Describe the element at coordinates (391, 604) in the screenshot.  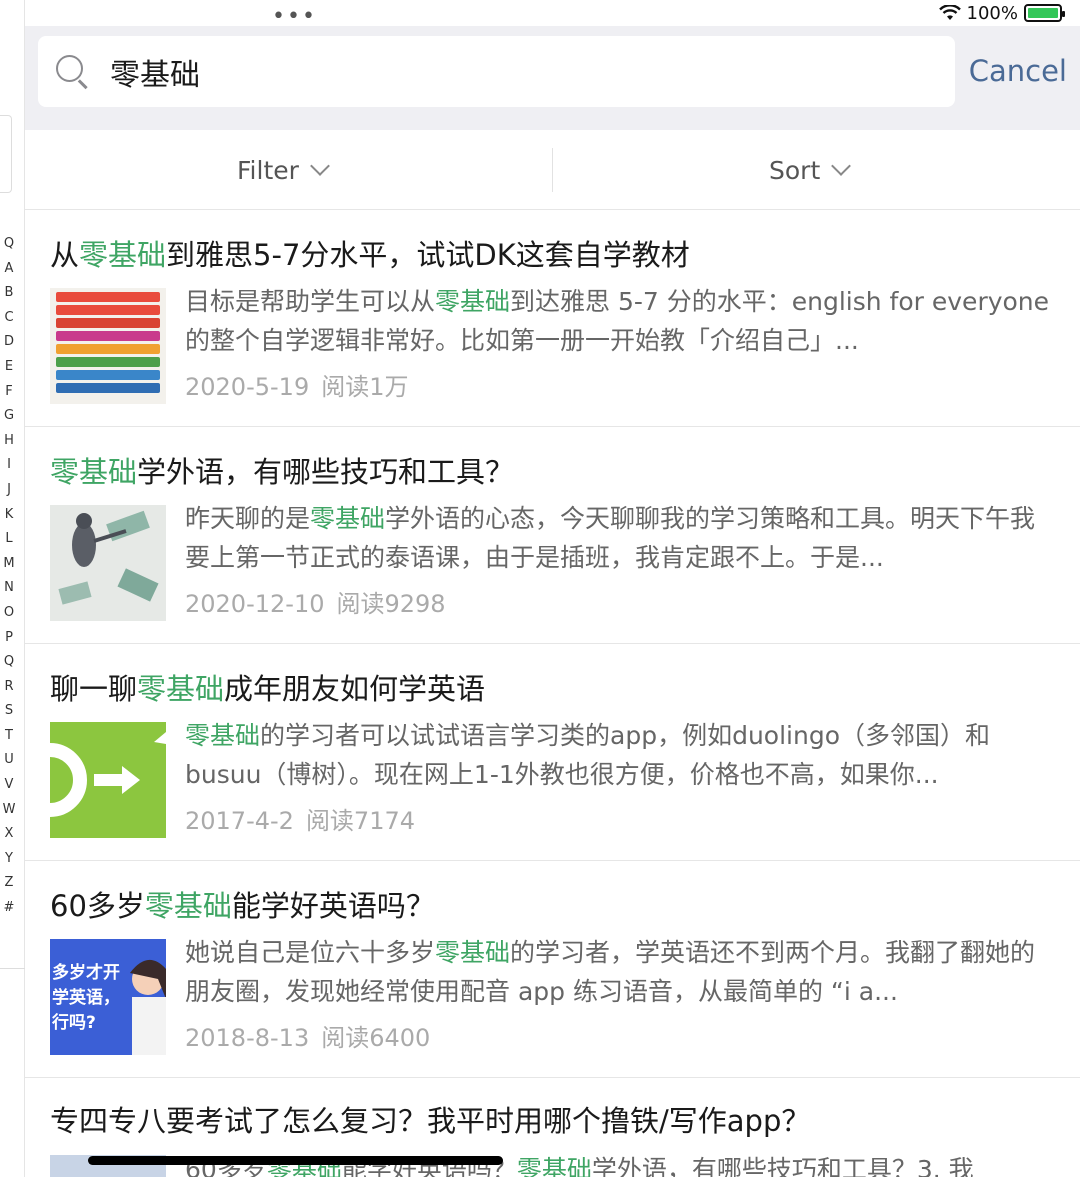
I see `result-reads: 阅读9298` at that location.